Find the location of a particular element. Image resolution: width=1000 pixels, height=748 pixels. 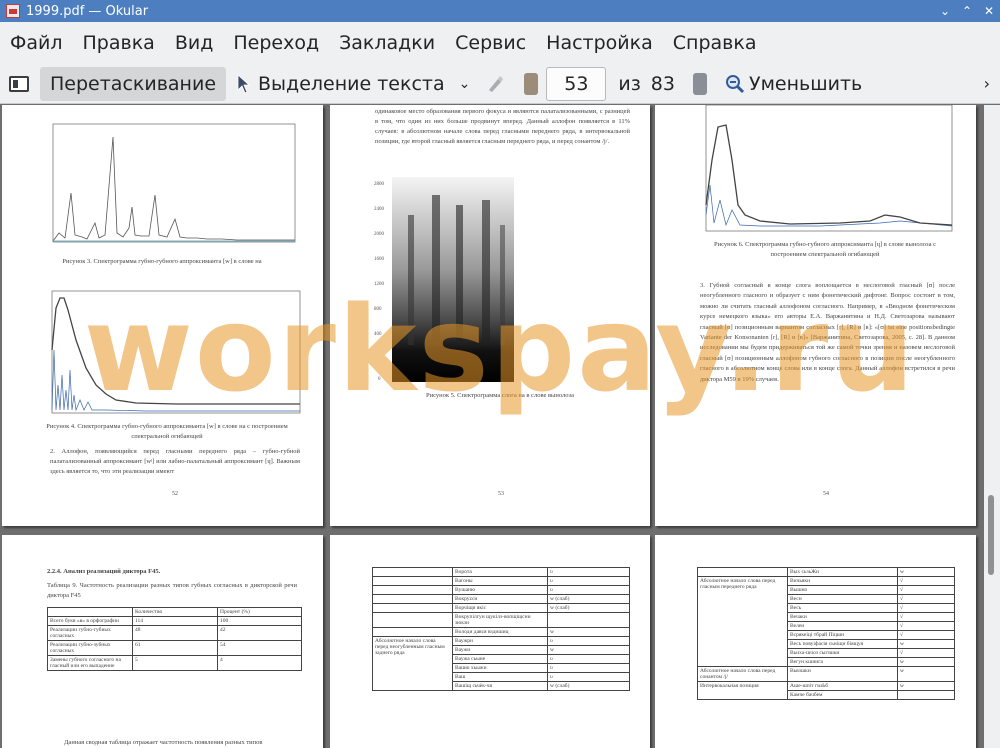

menu-tools: Сервис is located at coordinates (490, 43).